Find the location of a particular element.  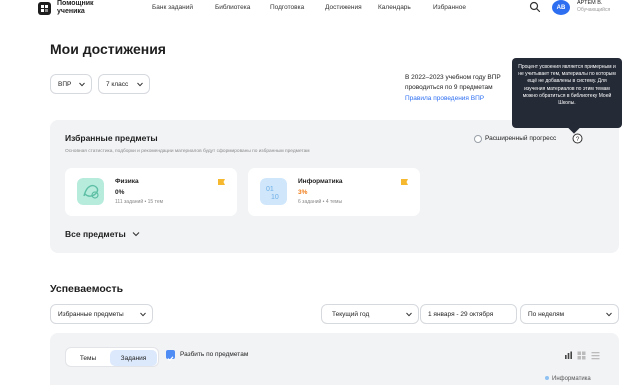

period-select-value: Текущий год is located at coordinates (351, 314).